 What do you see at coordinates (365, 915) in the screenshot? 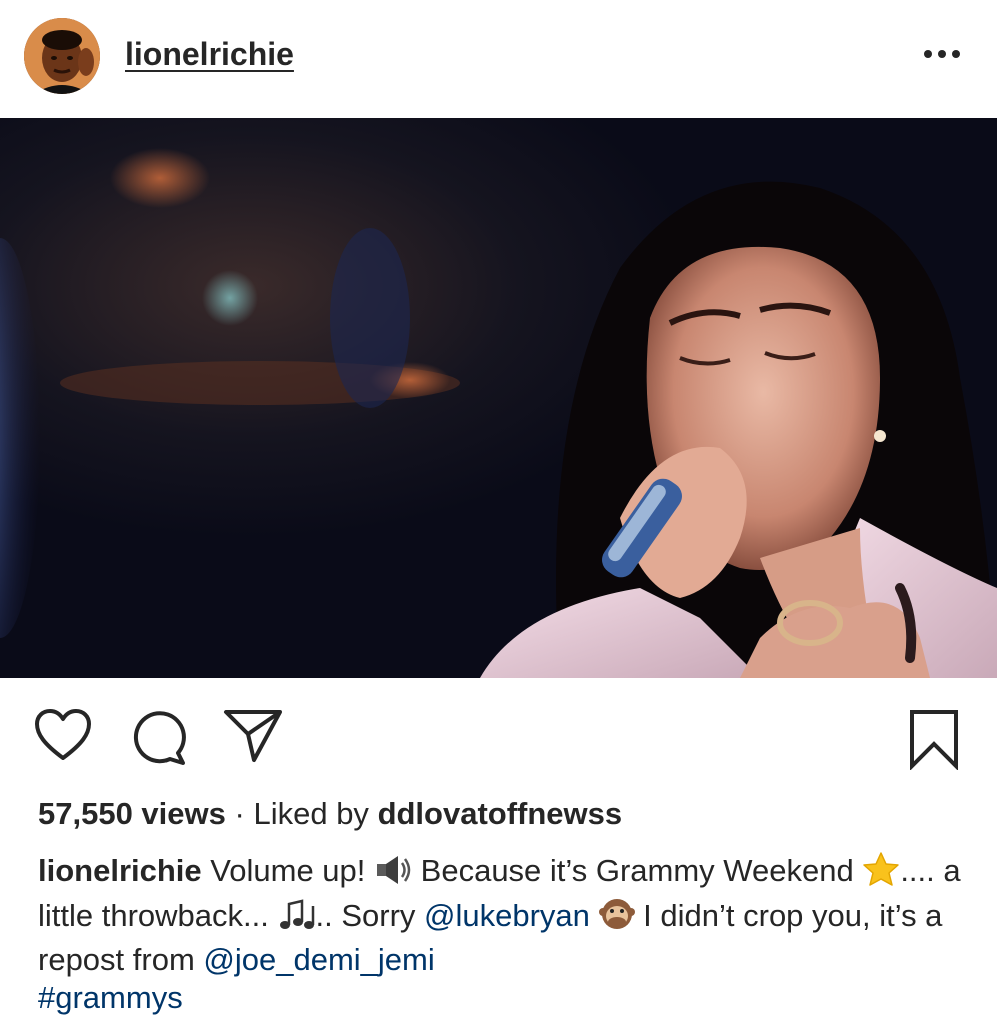
I see `caption-text-4: .. Sorry` at bounding box center [365, 915].